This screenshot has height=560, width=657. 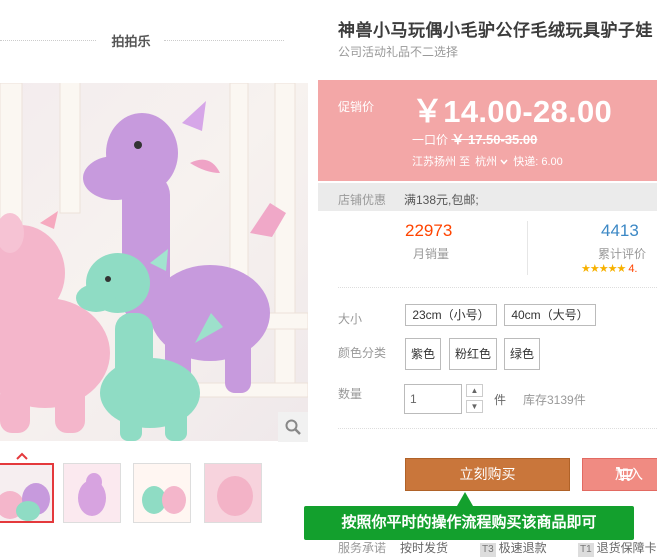 What do you see at coordinates (465, 162) in the screenshot?
I see `ship-to-word: 至` at bounding box center [465, 162].